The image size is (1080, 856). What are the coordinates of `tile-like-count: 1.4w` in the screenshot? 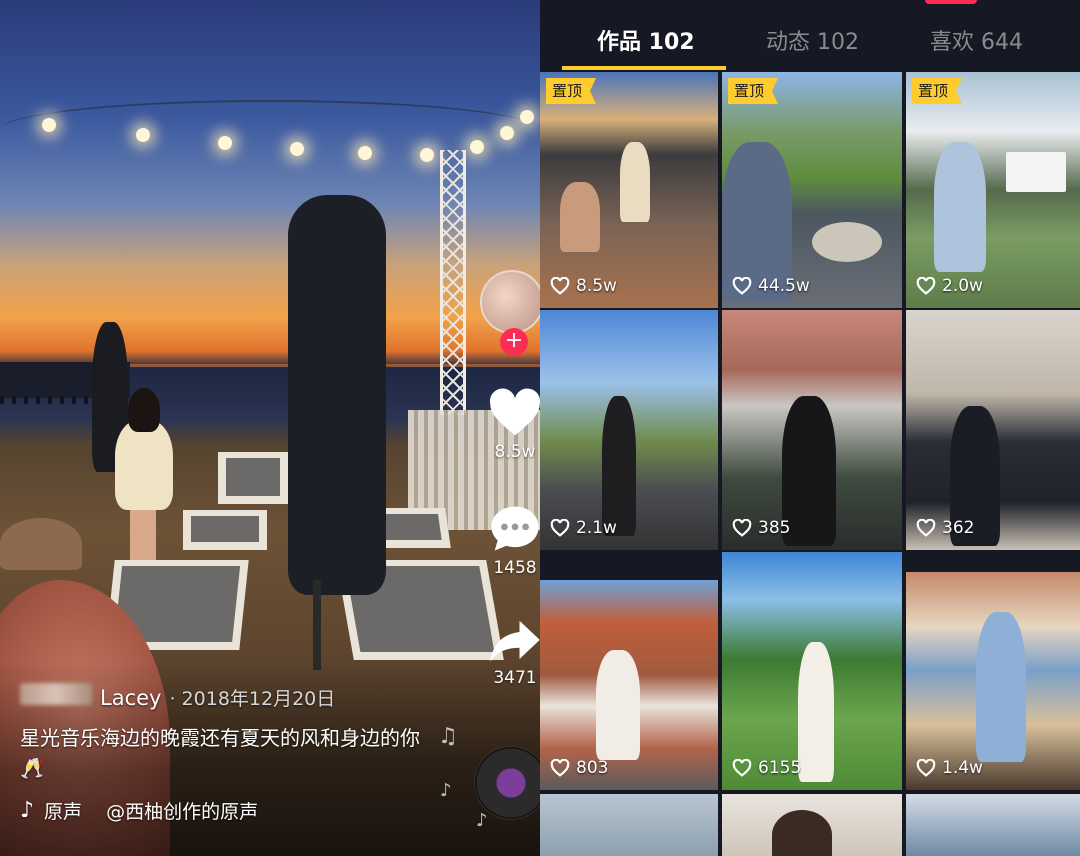 It's located at (962, 768).